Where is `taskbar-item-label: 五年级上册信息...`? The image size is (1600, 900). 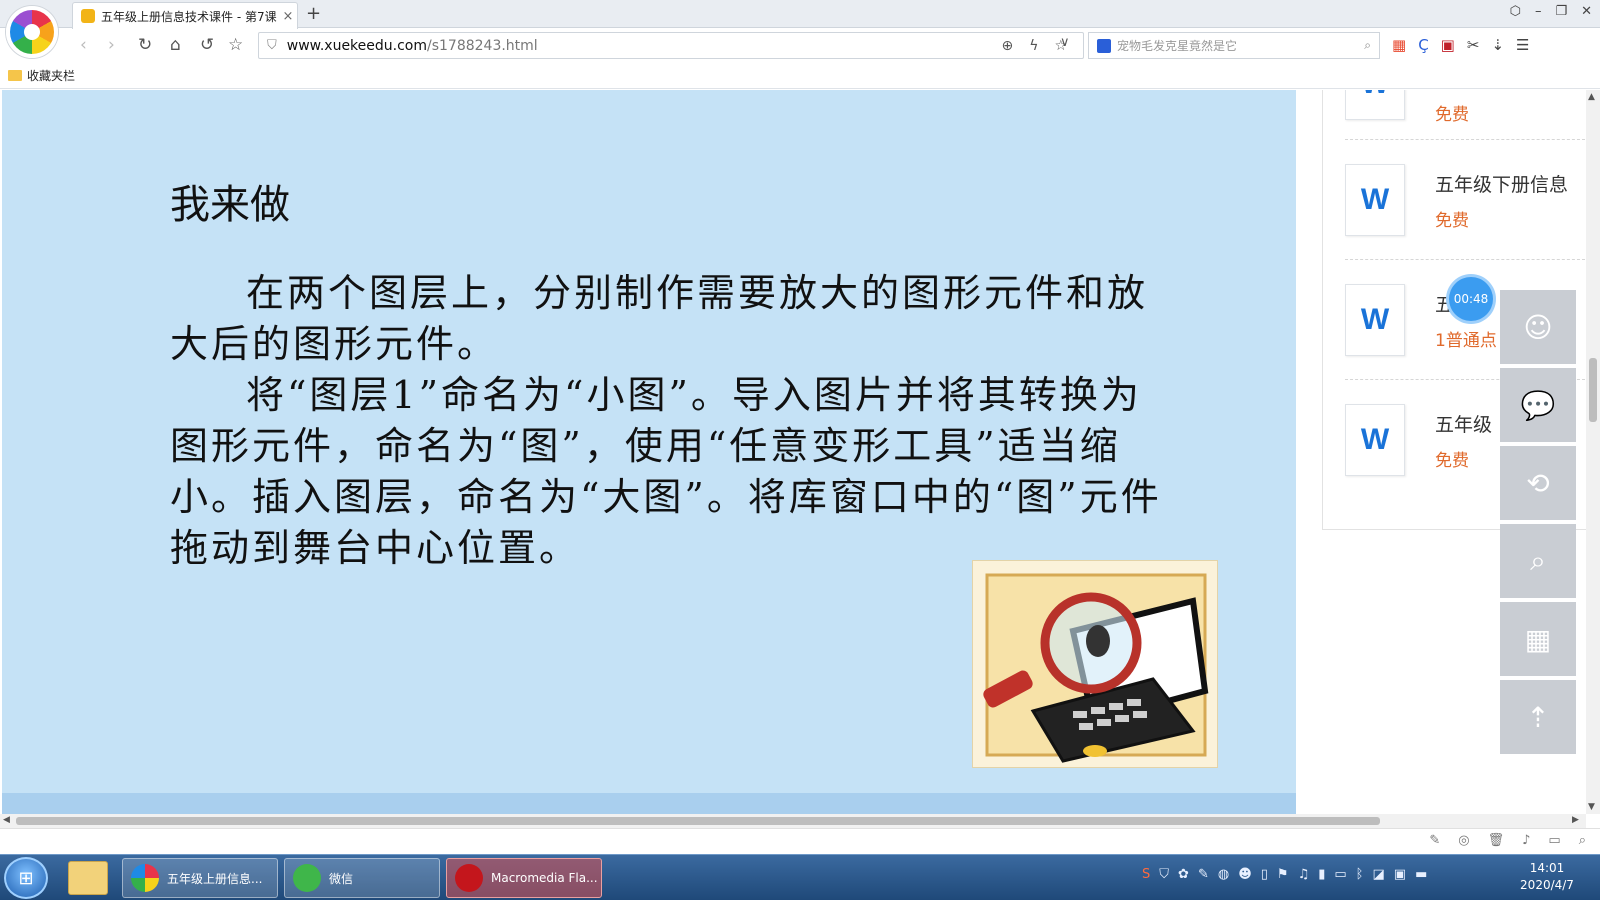 taskbar-item-label: 五年级上册信息... is located at coordinates (215, 878).